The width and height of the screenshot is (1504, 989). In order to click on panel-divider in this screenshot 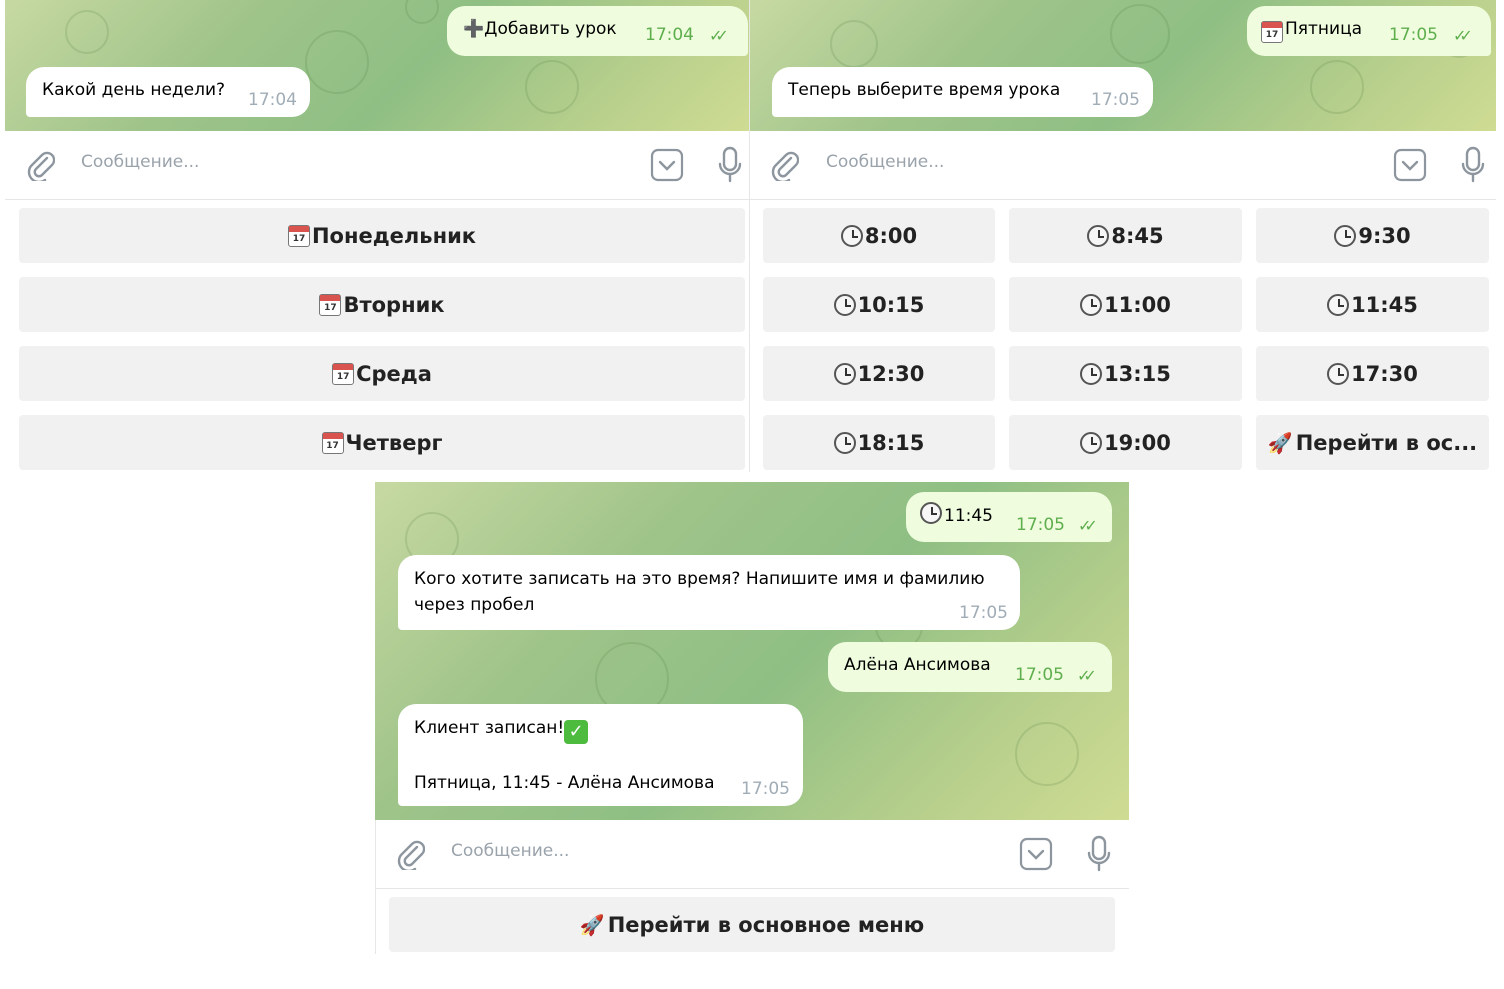, I will do `click(375, 887)`.